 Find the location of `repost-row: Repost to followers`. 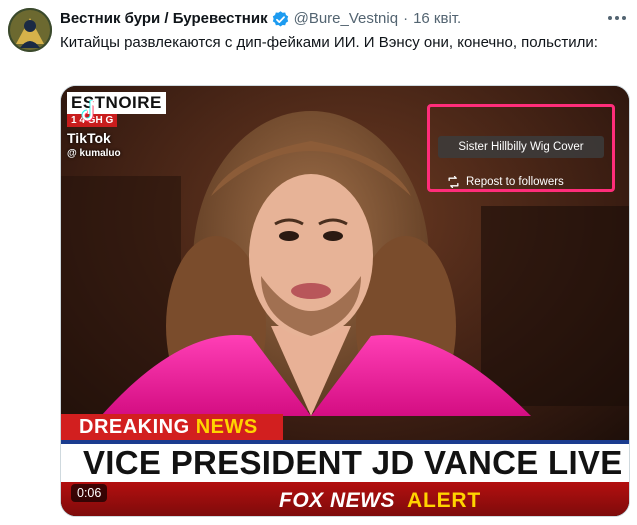

repost-row: Repost to followers is located at coordinates (505, 182).